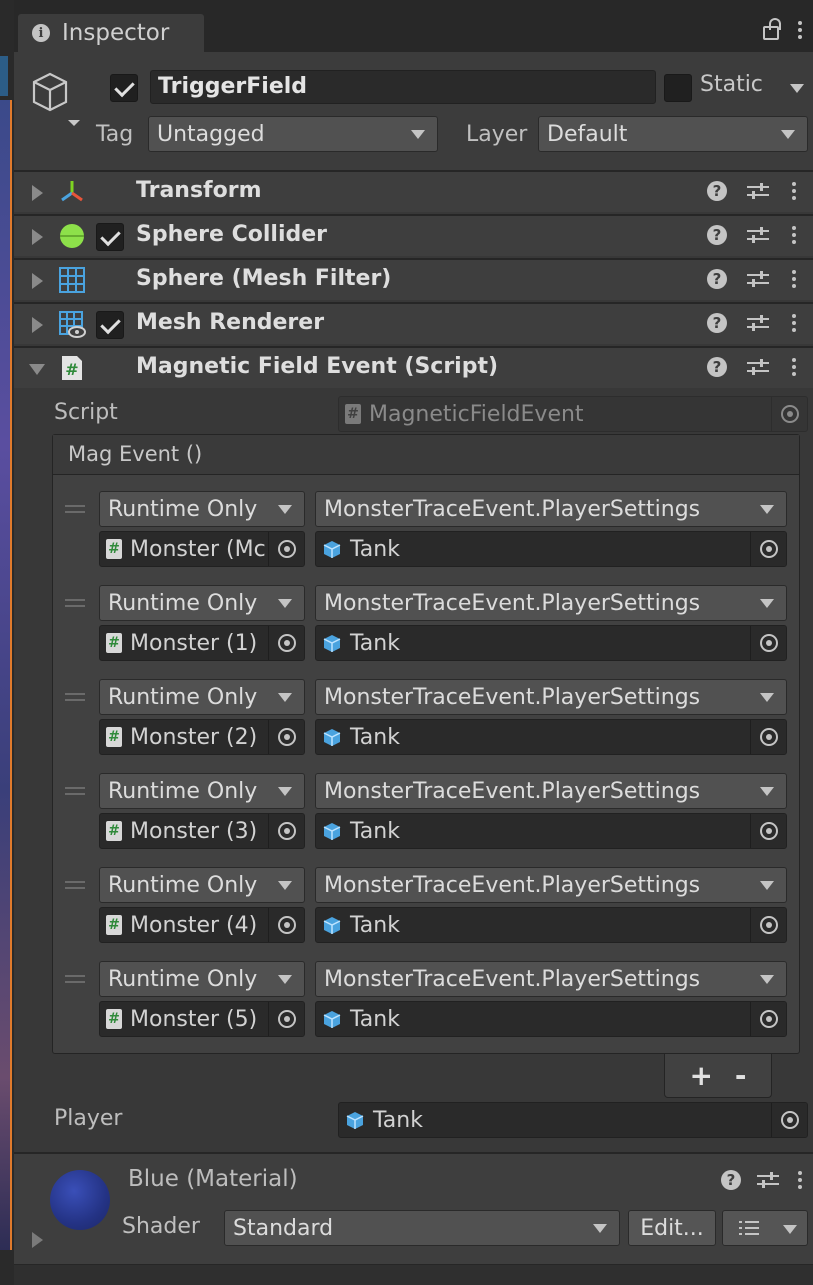 The width and height of the screenshot is (813, 1285). What do you see at coordinates (375, 737) in the screenshot?
I see `argument-value: Tank` at bounding box center [375, 737].